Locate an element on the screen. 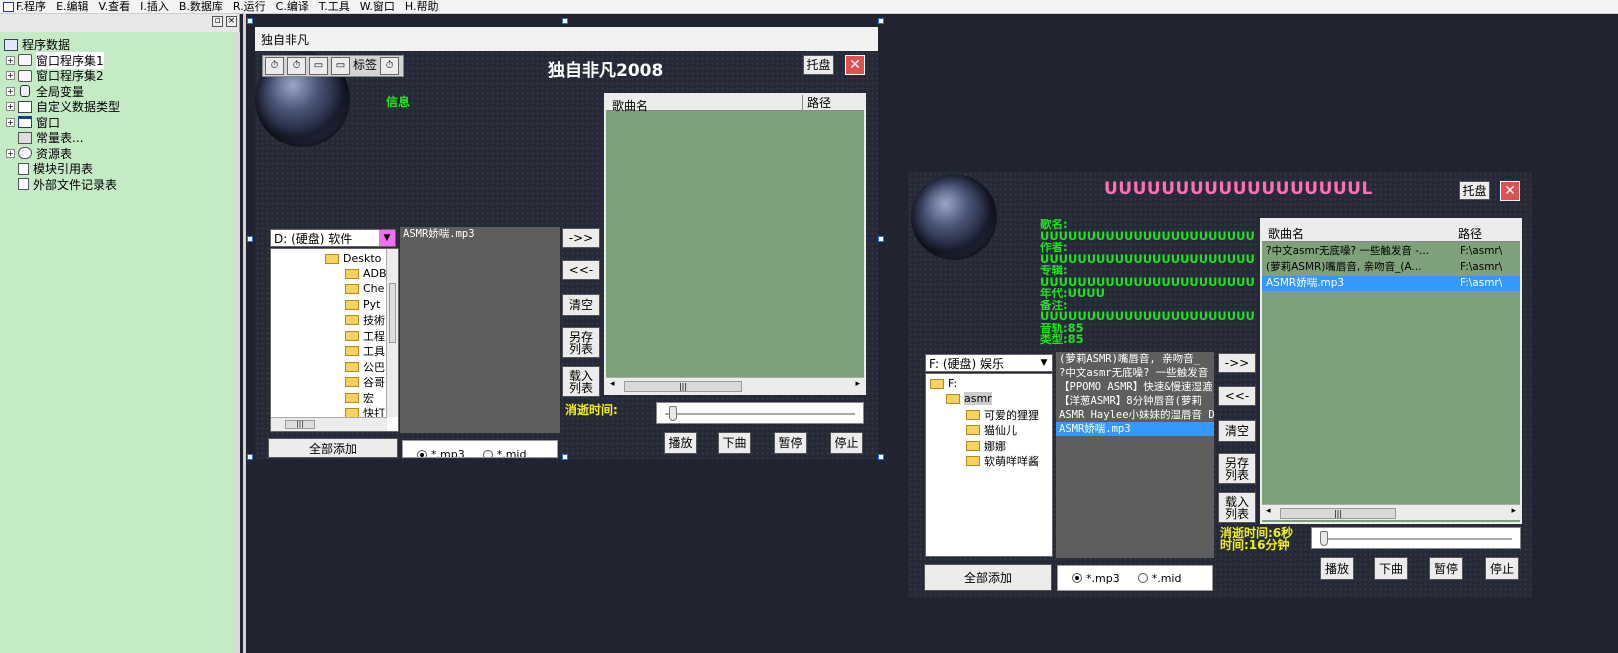 The image size is (1618, 653). window-icon: ▭ is located at coordinates (318, 66).